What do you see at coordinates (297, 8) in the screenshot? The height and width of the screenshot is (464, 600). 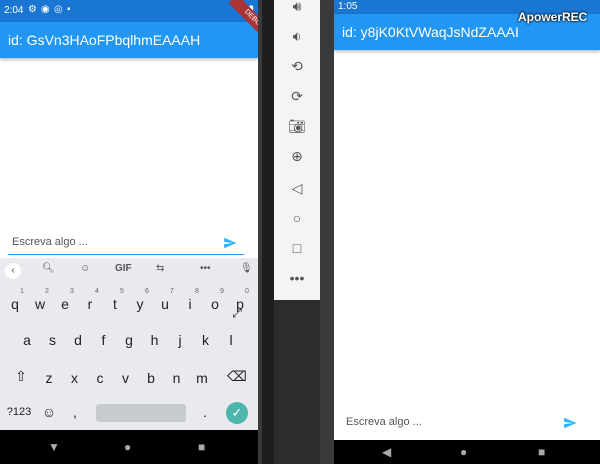 I see `volume-up-icon: 🔊︎` at bounding box center [297, 8].